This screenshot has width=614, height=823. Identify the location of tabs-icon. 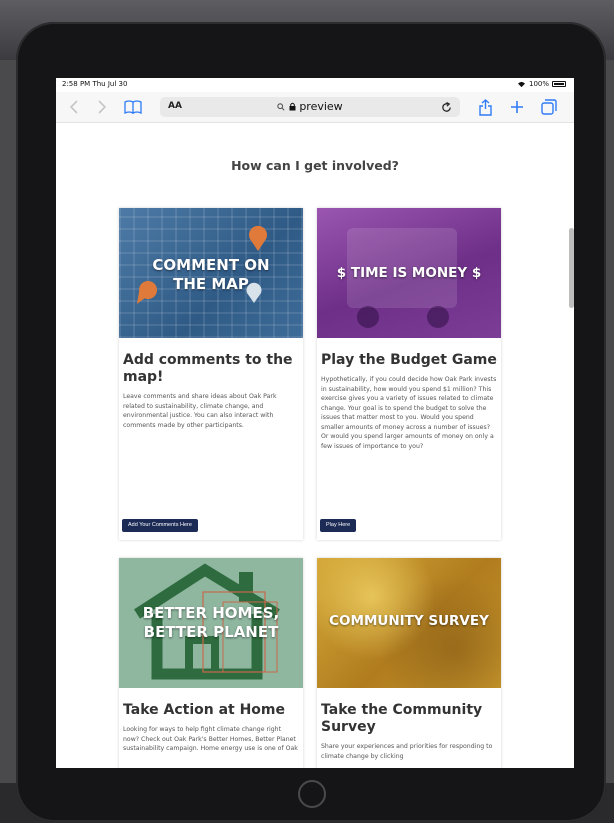
(549, 107).